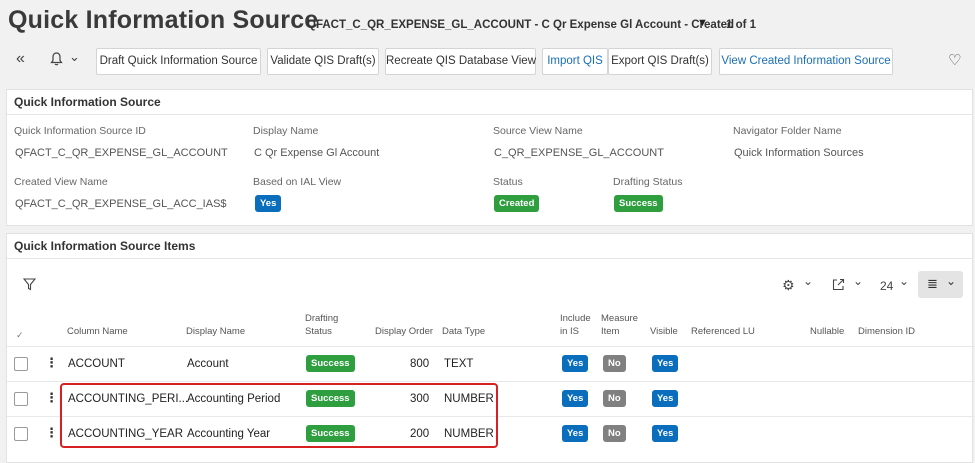 This screenshot has width=975, height=463. What do you see at coordinates (97, 332) in the screenshot?
I see `column-header-column-name: Column Name` at bounding box center [97, 332].